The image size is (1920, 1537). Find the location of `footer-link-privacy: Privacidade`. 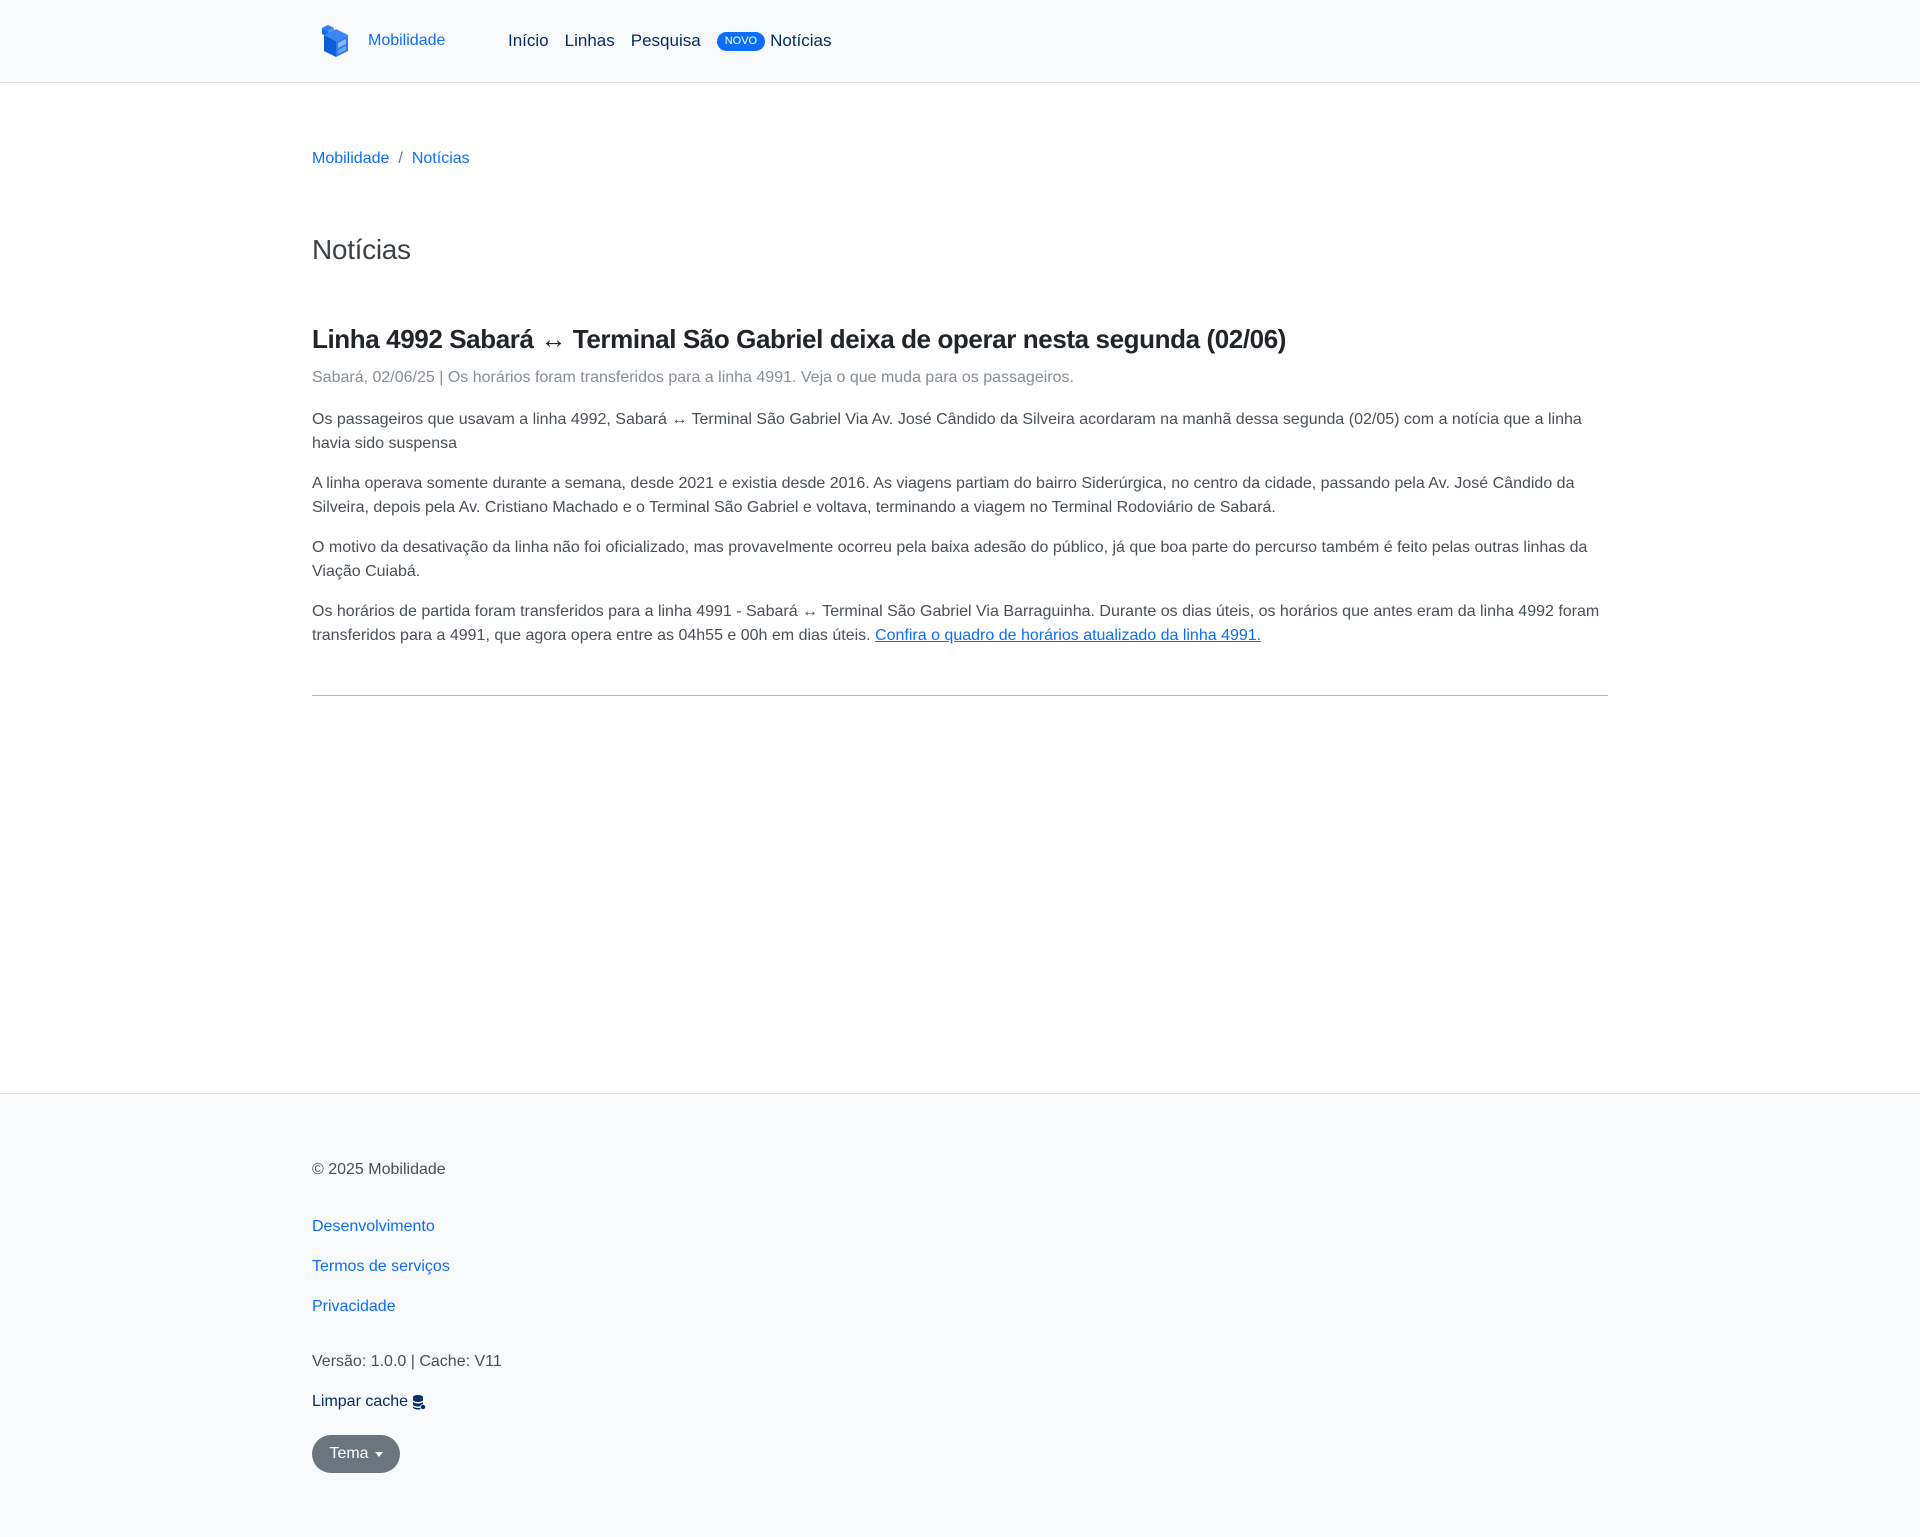

footer-link-privacy: Privacidade is located at coordinates (354, 1307).